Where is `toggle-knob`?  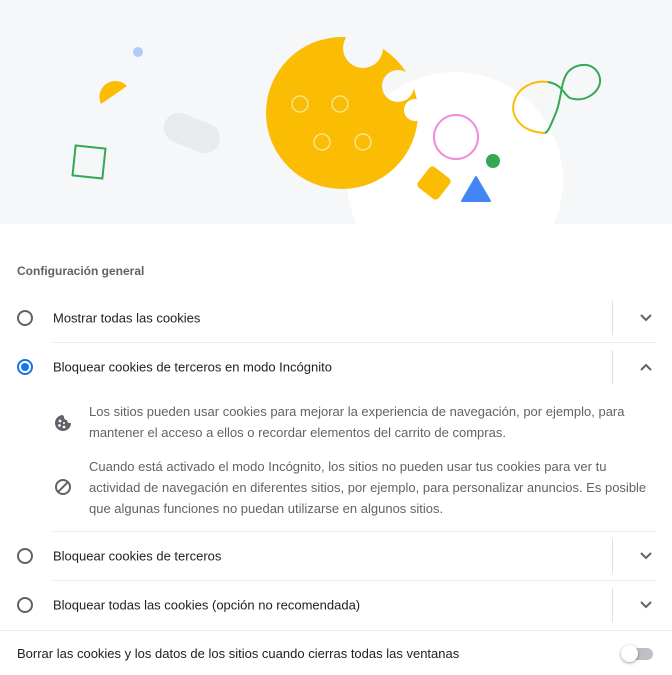 toggle-knob is located at coordinates (629, 653).